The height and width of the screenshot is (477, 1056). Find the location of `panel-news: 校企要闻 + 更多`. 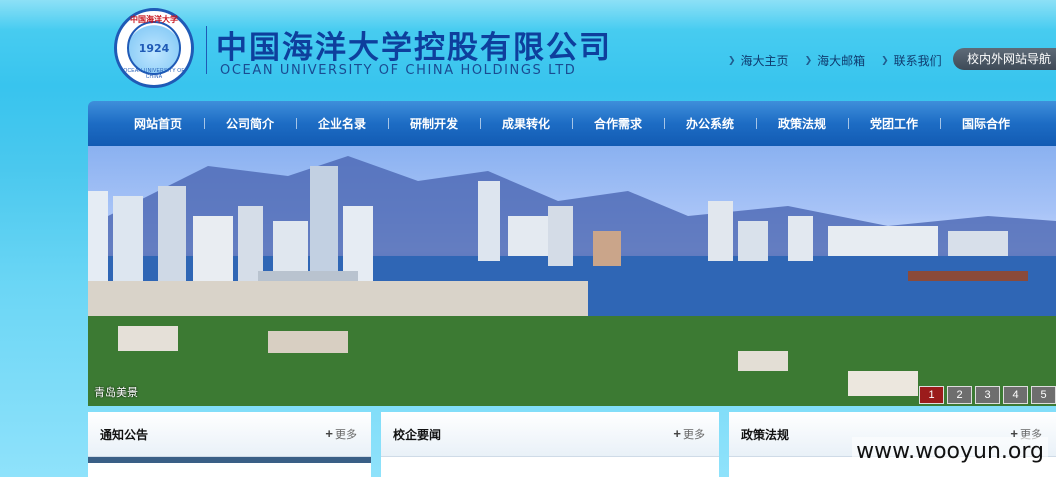

panel-news: 校企要闻 + 更多 is located at coordinates (550, 444).